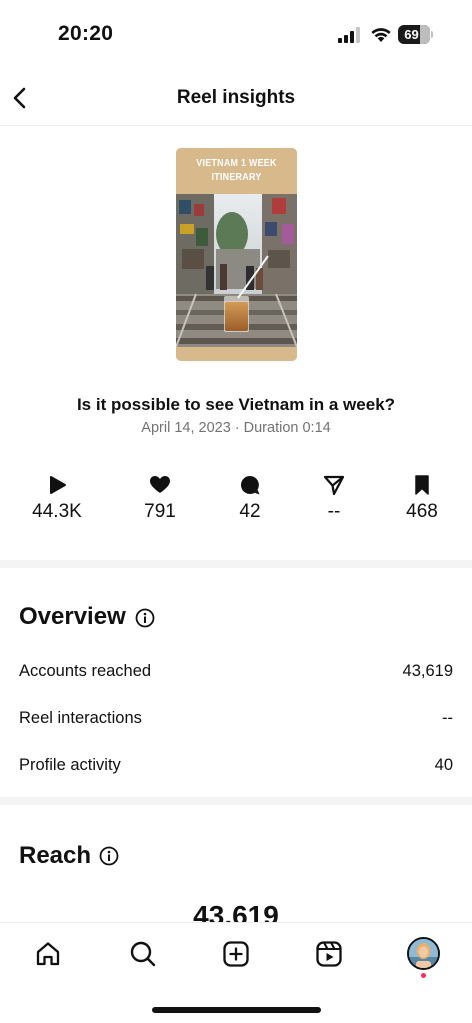 This screenshot has width=472, height=1023. What do you see at coordinates (447, 718) in the screenshot?
I see `row-value: --` at bounding box center [447, 718].